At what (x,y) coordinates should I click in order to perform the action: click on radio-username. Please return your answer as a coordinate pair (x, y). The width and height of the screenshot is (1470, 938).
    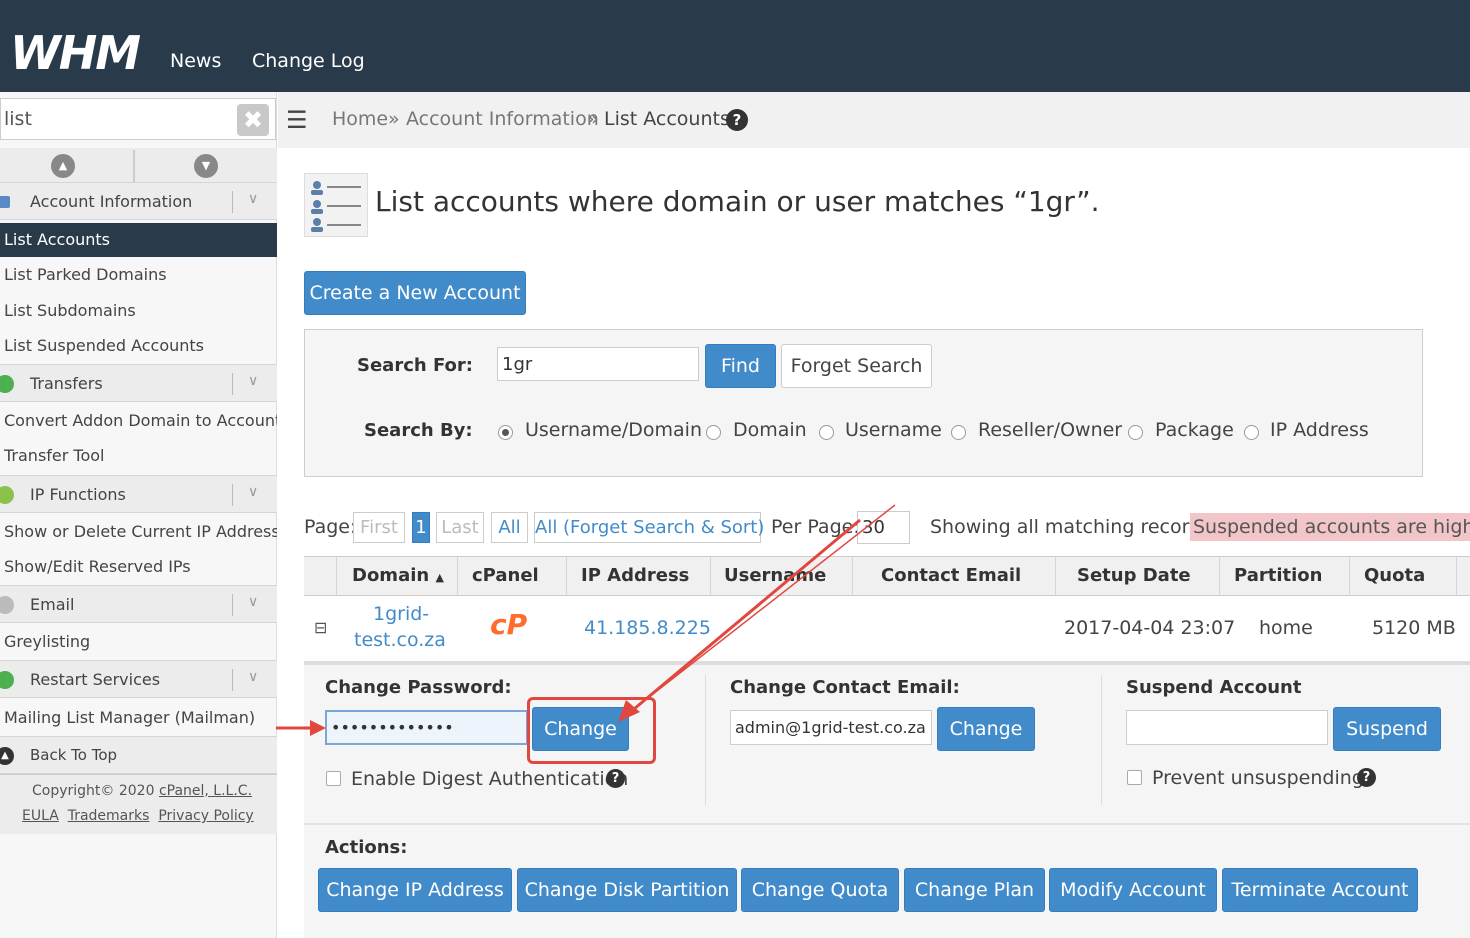
    Looking at the image, I should click on (826, 432).